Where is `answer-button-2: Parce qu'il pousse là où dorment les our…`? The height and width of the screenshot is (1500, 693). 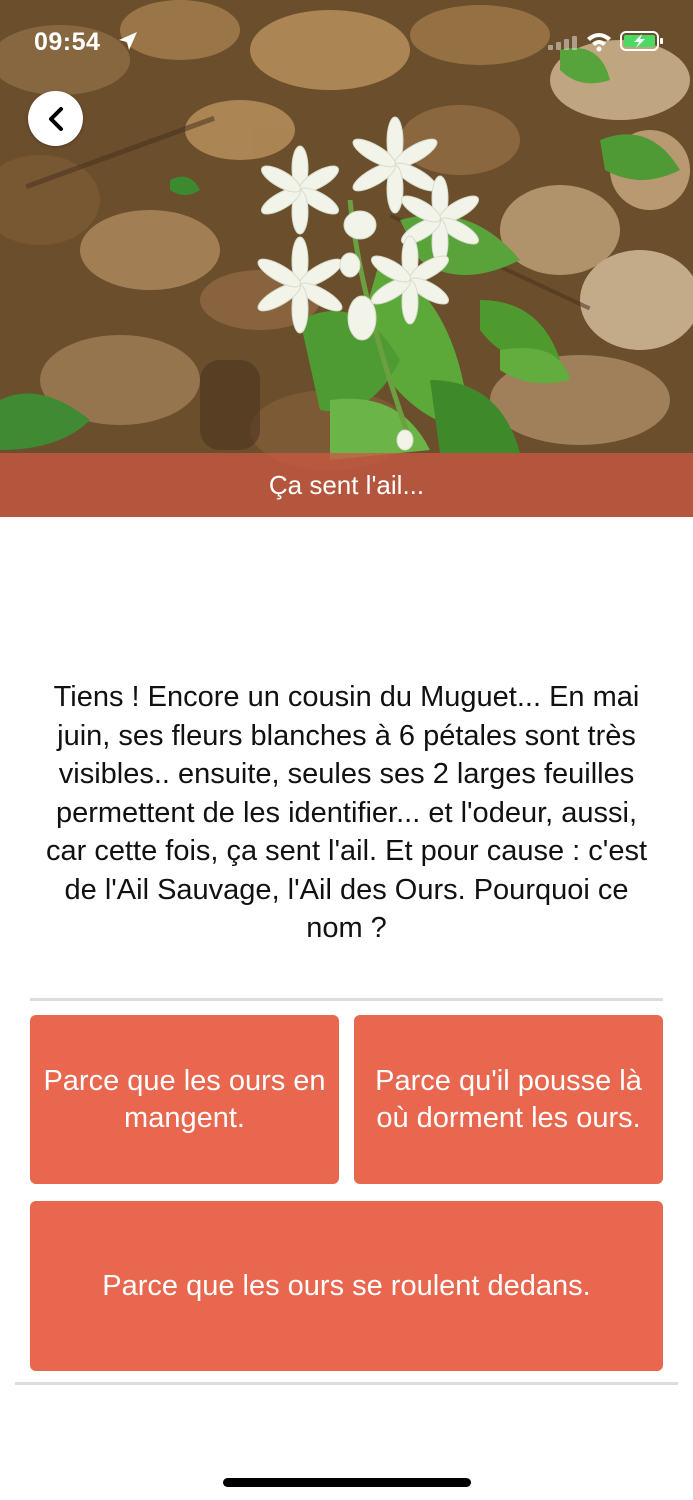 answer-button-2: Parce qu'il pousse là où dorment les our… is located at coordinates (508, 1099).